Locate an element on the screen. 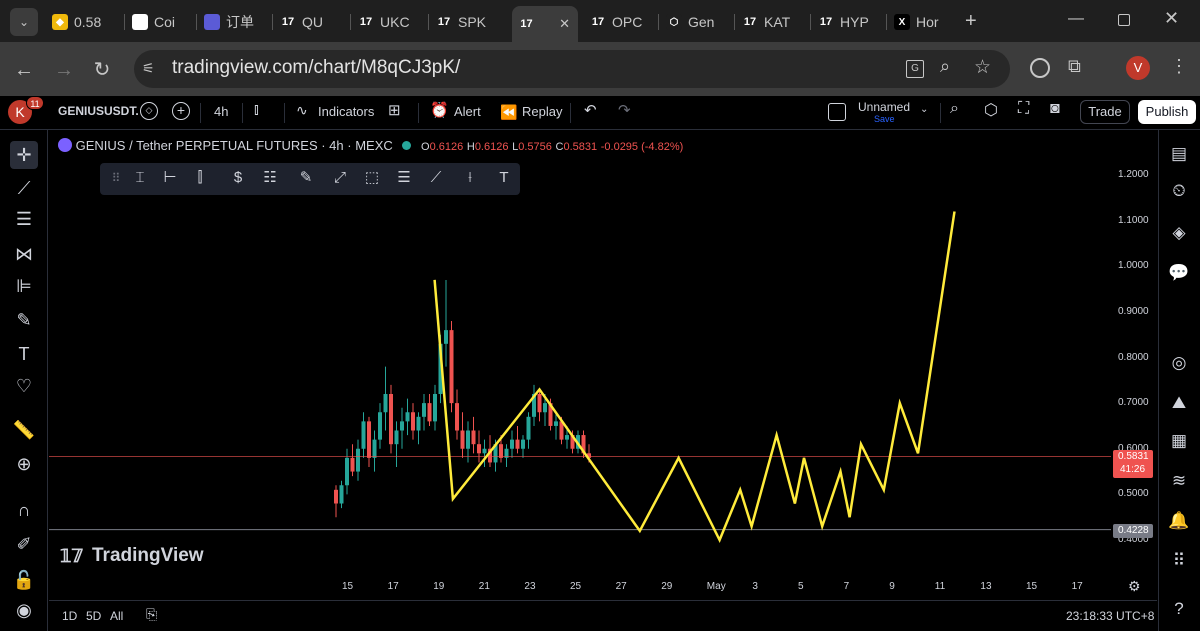 The image size is (1200, 631). alert-clock-icon: ⏰ is located at coordinates (439, 110).